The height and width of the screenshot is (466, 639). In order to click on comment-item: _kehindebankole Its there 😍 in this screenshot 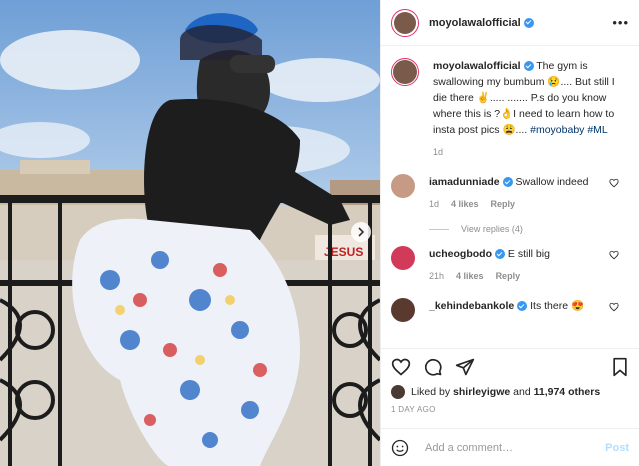, I will do `click(510, 310)`.